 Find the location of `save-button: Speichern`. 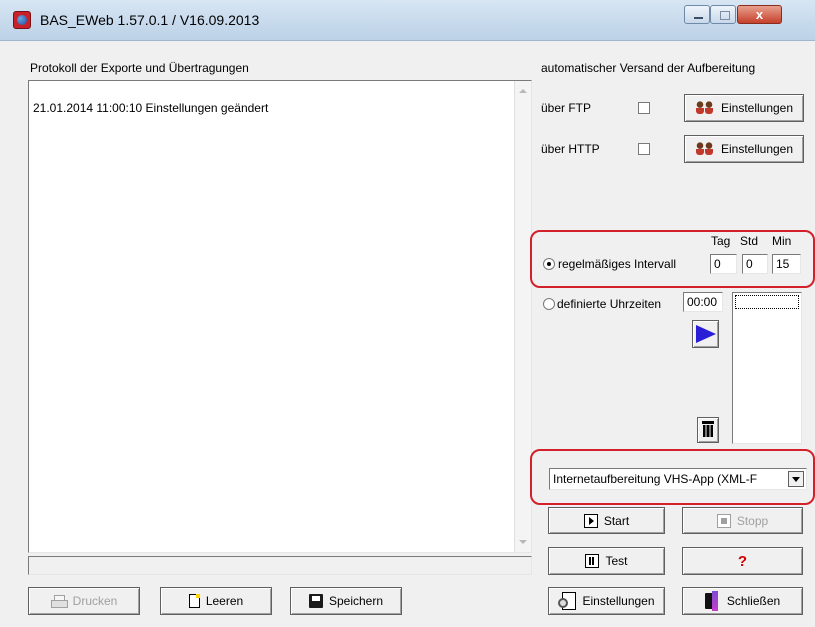

save-button: Speichern is located at coordinates (346, 601).